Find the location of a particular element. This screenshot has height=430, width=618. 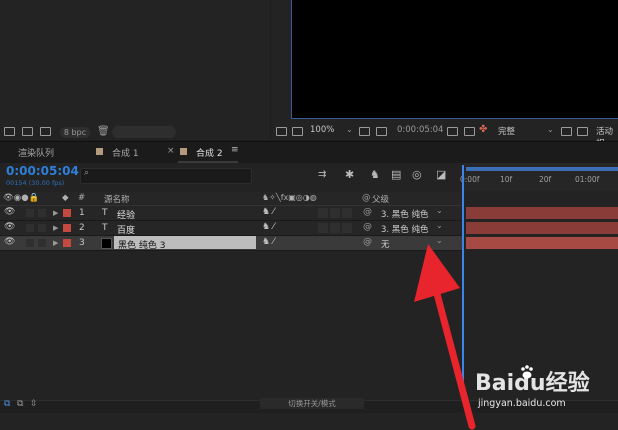

layer-index: 3 is located at coordinates (82, 243).